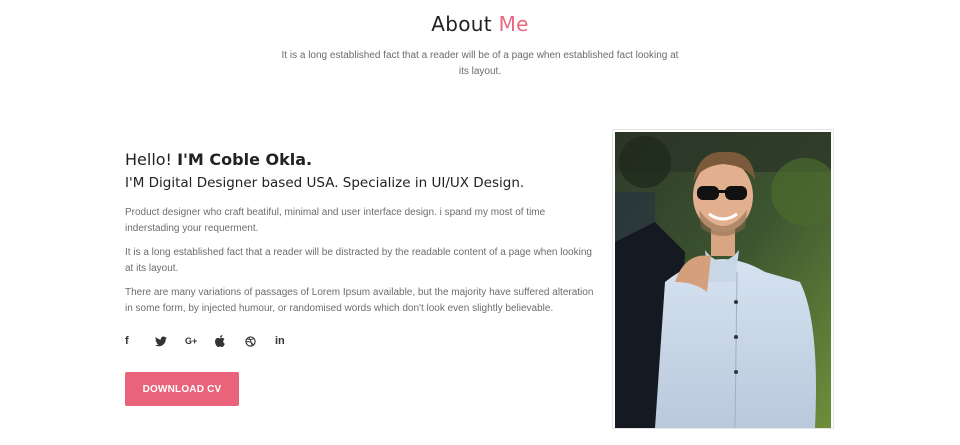 This screenshot has width=960, height=445. Describe the element at coordinates (360, 341) in the screenshot. I see `social-links: f G+ in` at that location.